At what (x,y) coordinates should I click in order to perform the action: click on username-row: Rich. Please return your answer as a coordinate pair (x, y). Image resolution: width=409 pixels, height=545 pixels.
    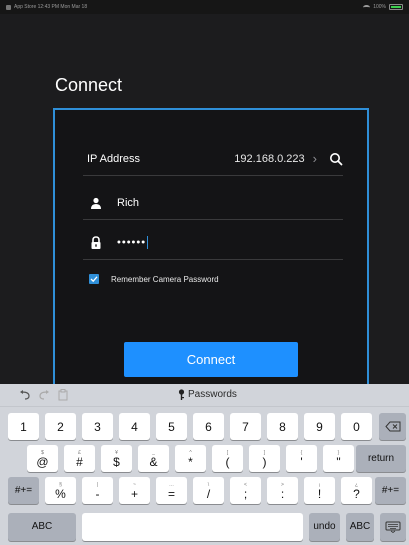
    Looking at the image, I should click on (213, 203).